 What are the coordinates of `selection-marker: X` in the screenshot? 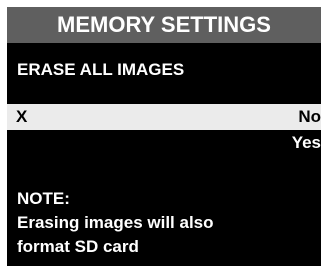 It's located at (22, 116).